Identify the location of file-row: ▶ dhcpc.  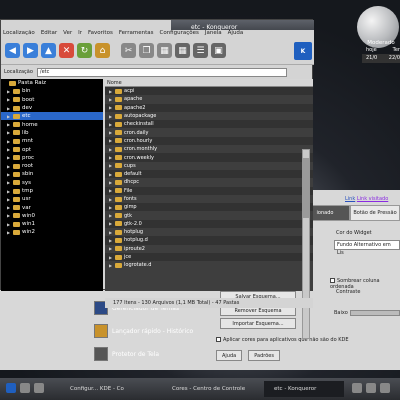
(209, 182).